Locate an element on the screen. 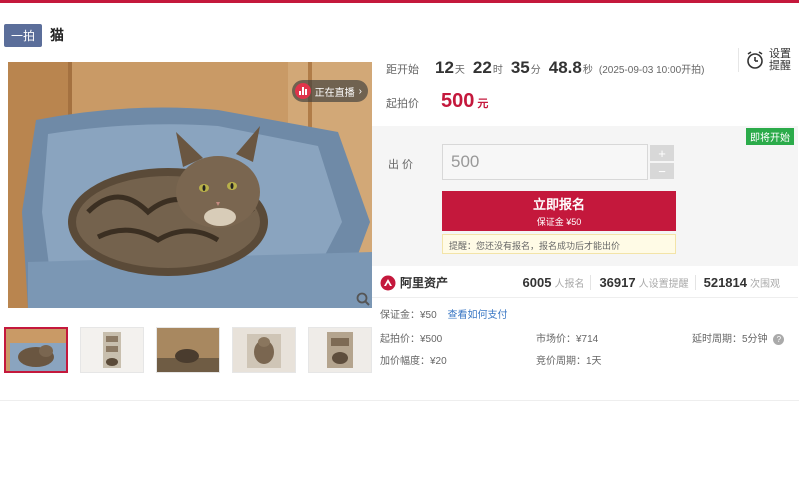 This screenshot has width=799, height=489. live-icon is located at coordinates (302, 91).